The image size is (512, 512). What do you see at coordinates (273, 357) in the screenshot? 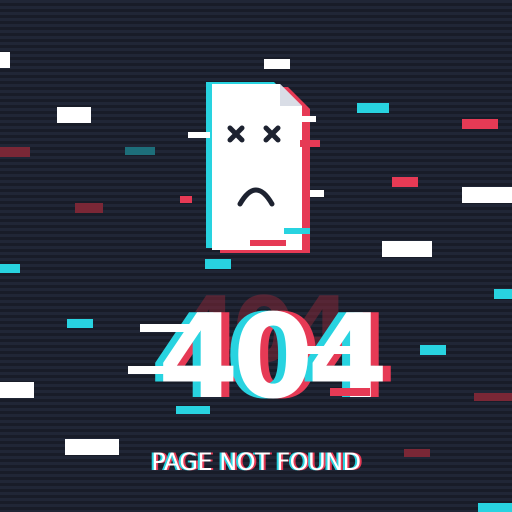
I see `error-code: 404` at bounding box center [273, 357].